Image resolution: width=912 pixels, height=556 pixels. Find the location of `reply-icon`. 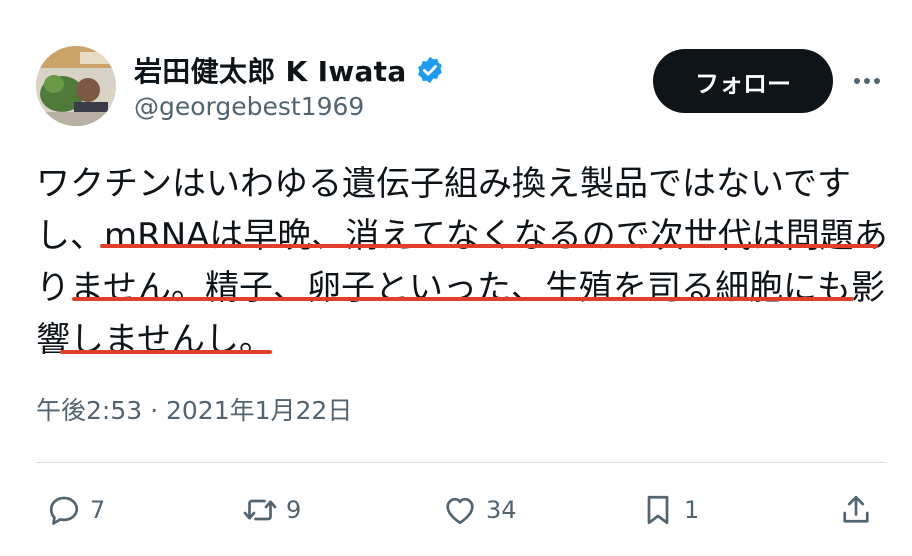

reply-icon is located at coordinates (64, 510).